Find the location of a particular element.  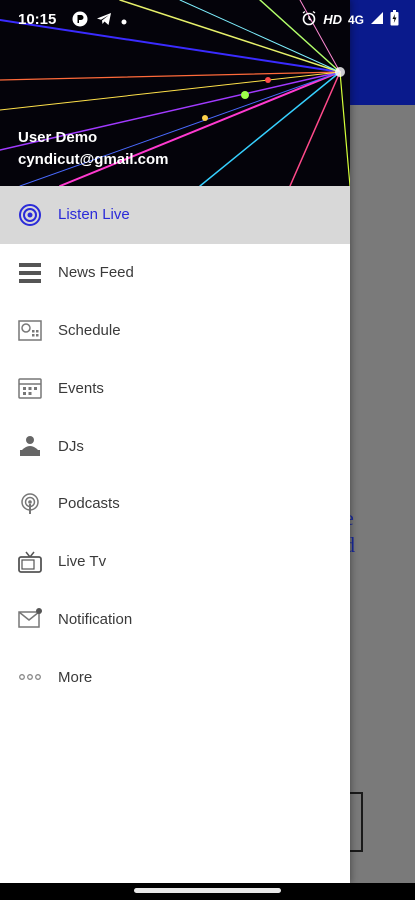

menu-item-news-feed: News Feed is located at coordinates (175, 273).